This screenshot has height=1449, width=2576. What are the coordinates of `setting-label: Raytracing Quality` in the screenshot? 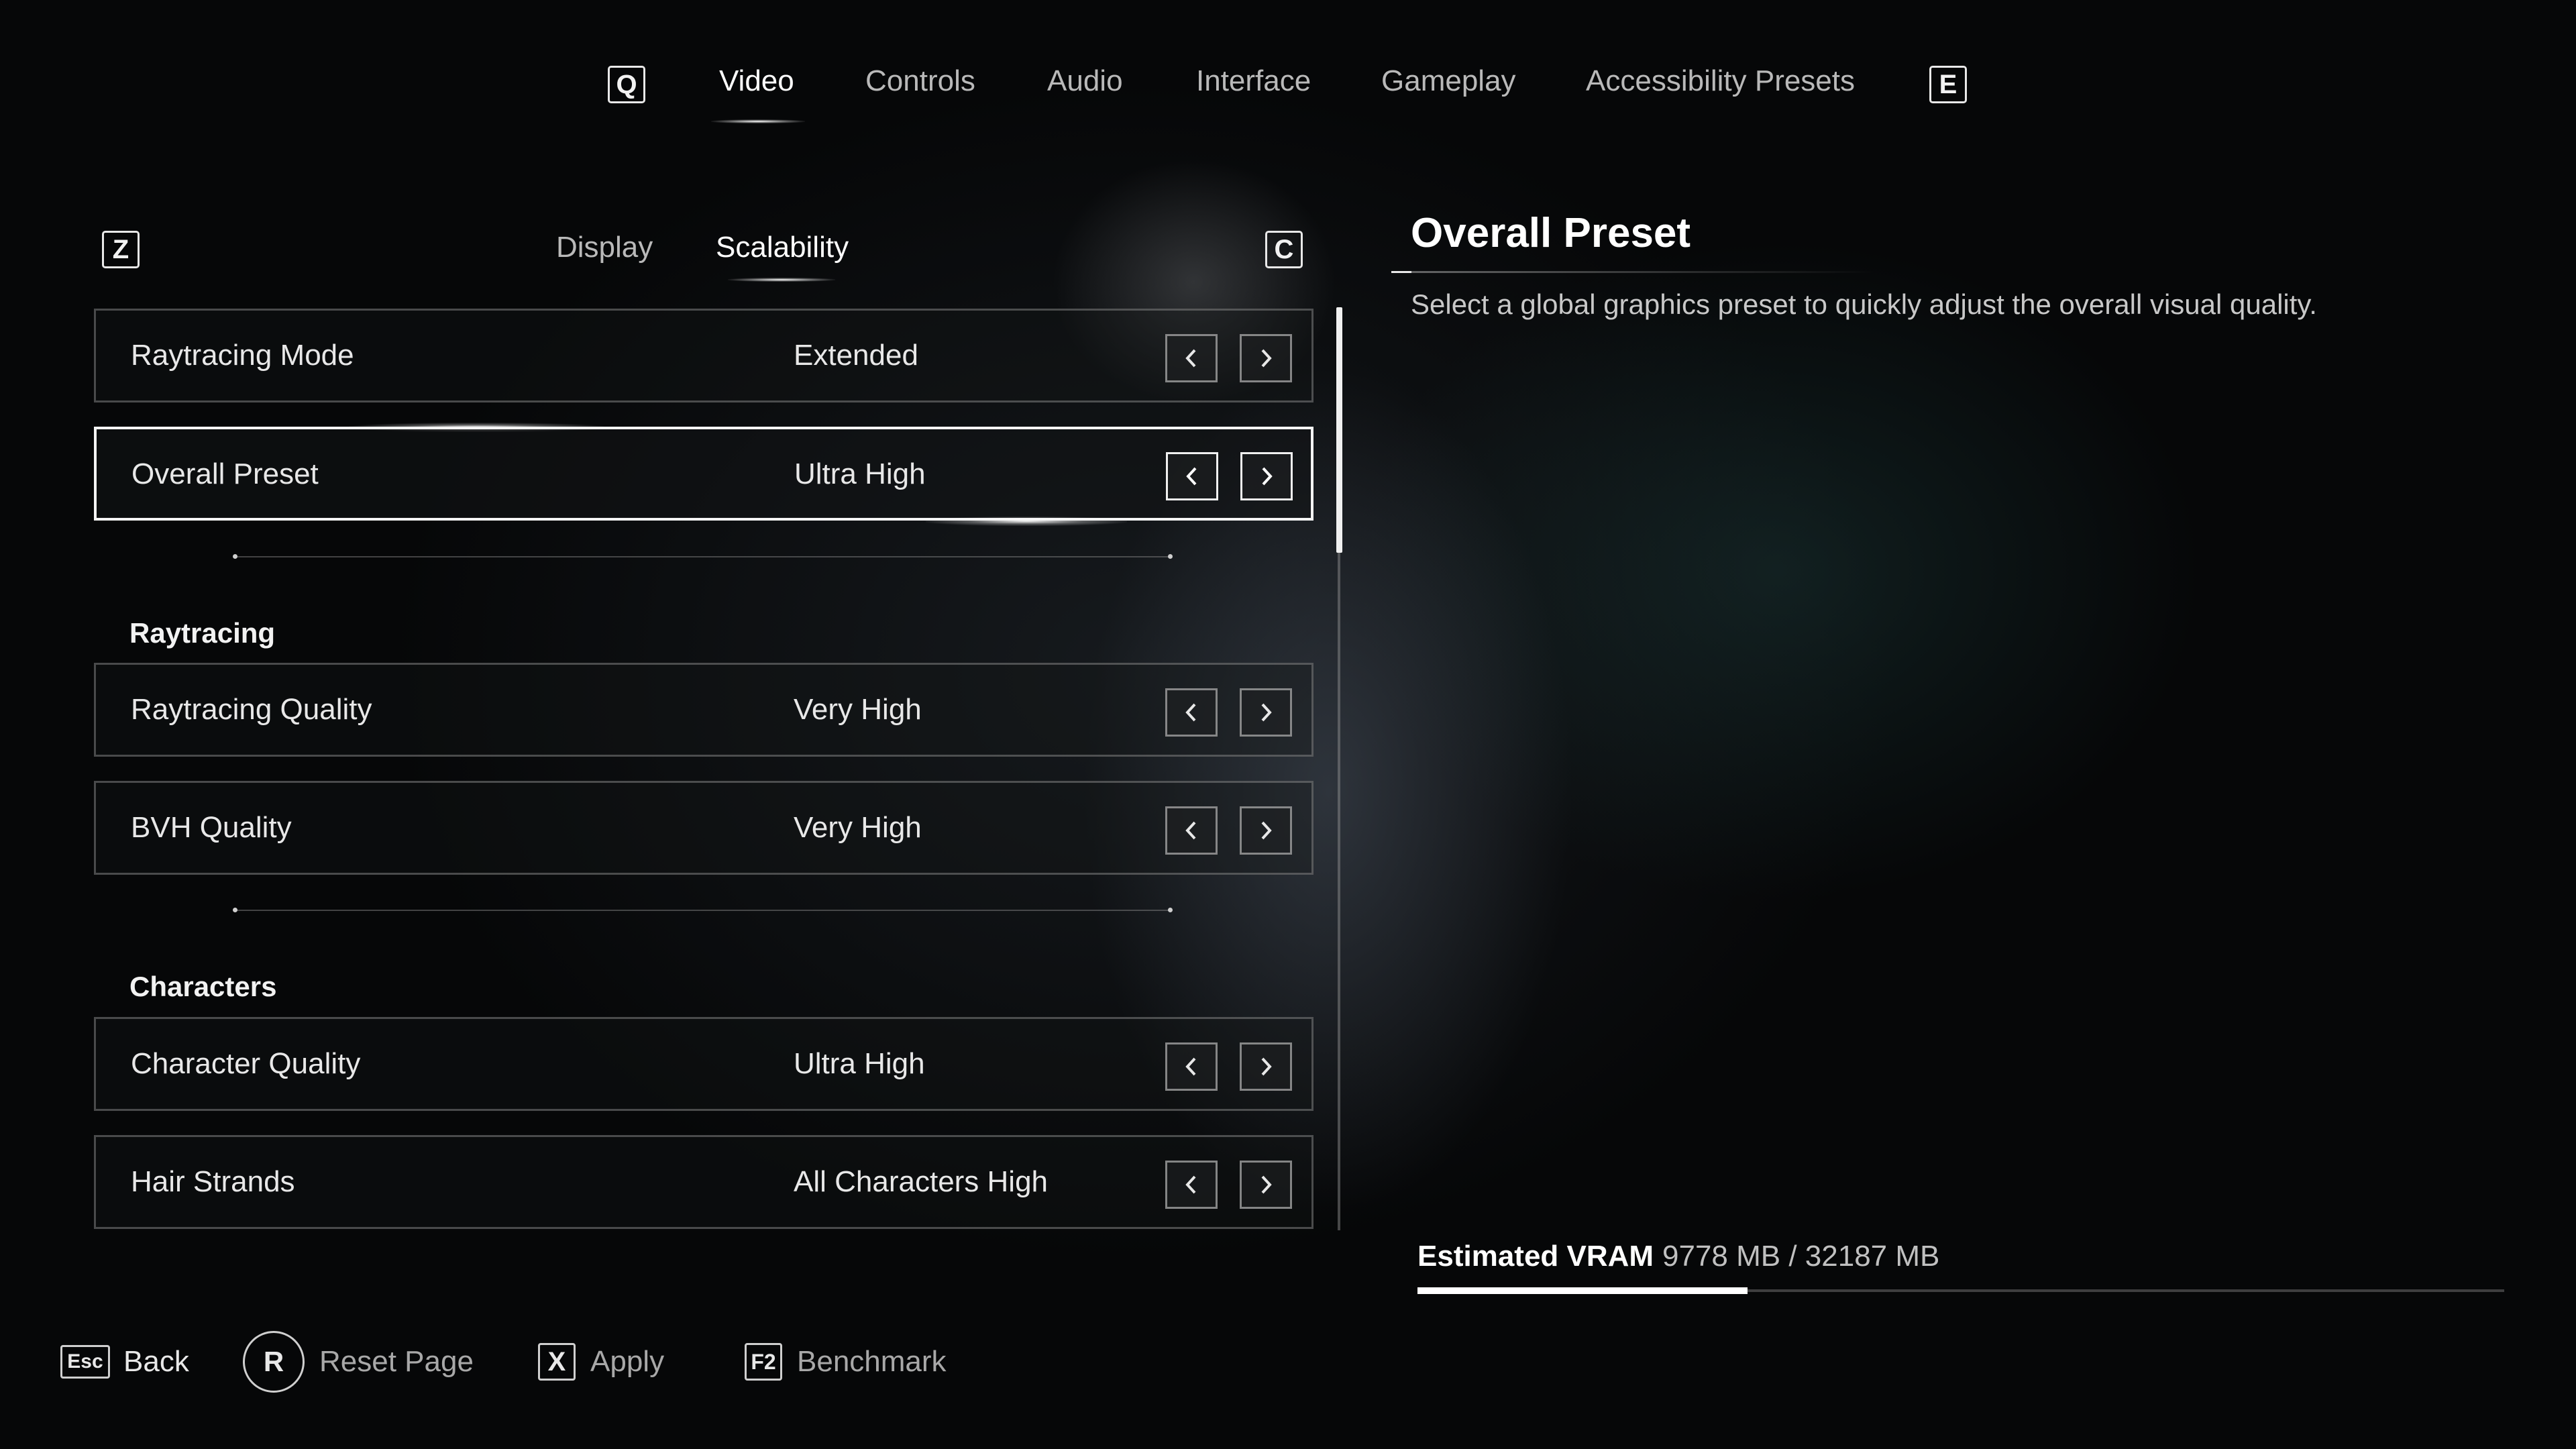 It's located at (251, 709).